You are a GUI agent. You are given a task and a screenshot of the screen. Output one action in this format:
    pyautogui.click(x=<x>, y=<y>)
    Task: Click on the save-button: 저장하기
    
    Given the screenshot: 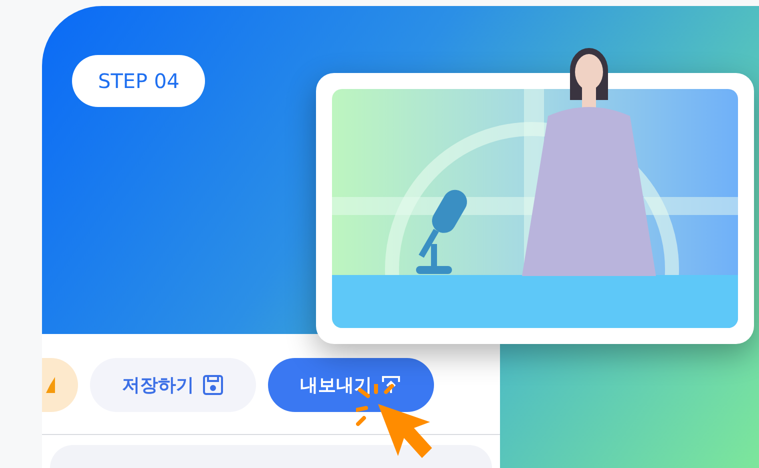 What is the action you would take?
    pyautogui.click(x=173, y=385)
    